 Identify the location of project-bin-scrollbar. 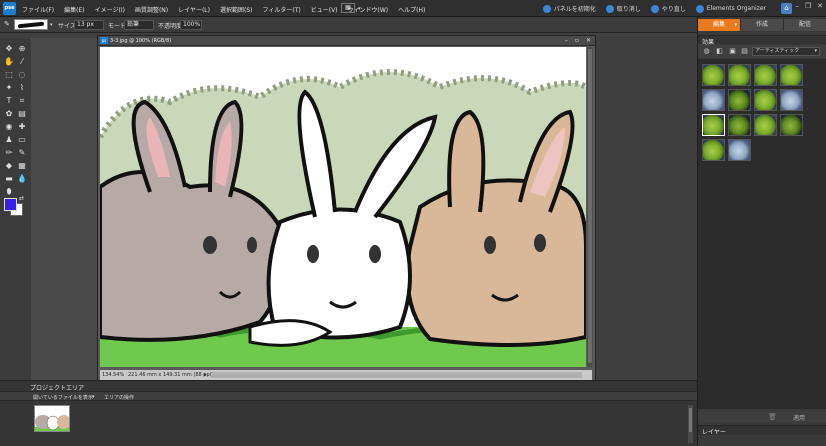
(690, 424).